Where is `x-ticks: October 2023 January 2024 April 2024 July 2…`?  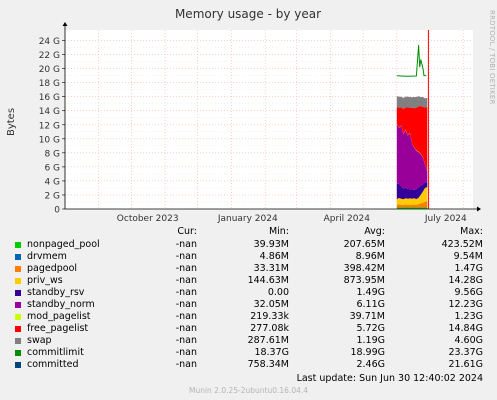 x-ticks: October 2023 January 2024 April 2024 July 2… is located at coordinates (292, 219).